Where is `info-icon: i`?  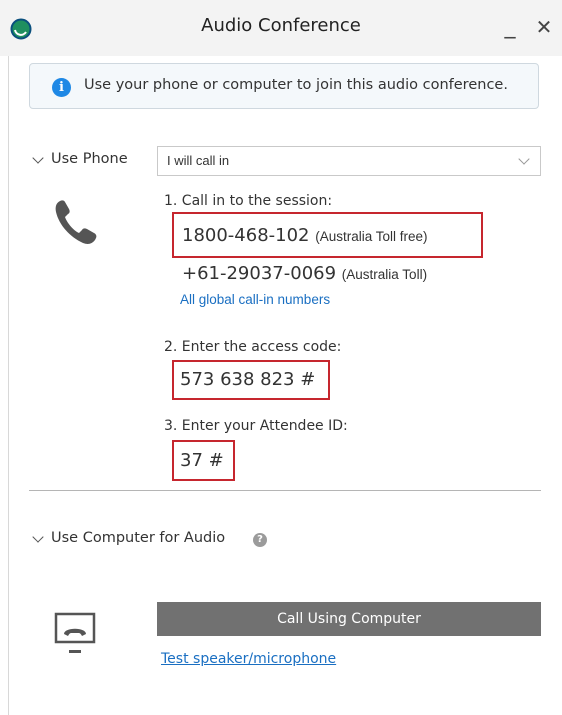 info-icon: i is located at coordinates (61, 87).